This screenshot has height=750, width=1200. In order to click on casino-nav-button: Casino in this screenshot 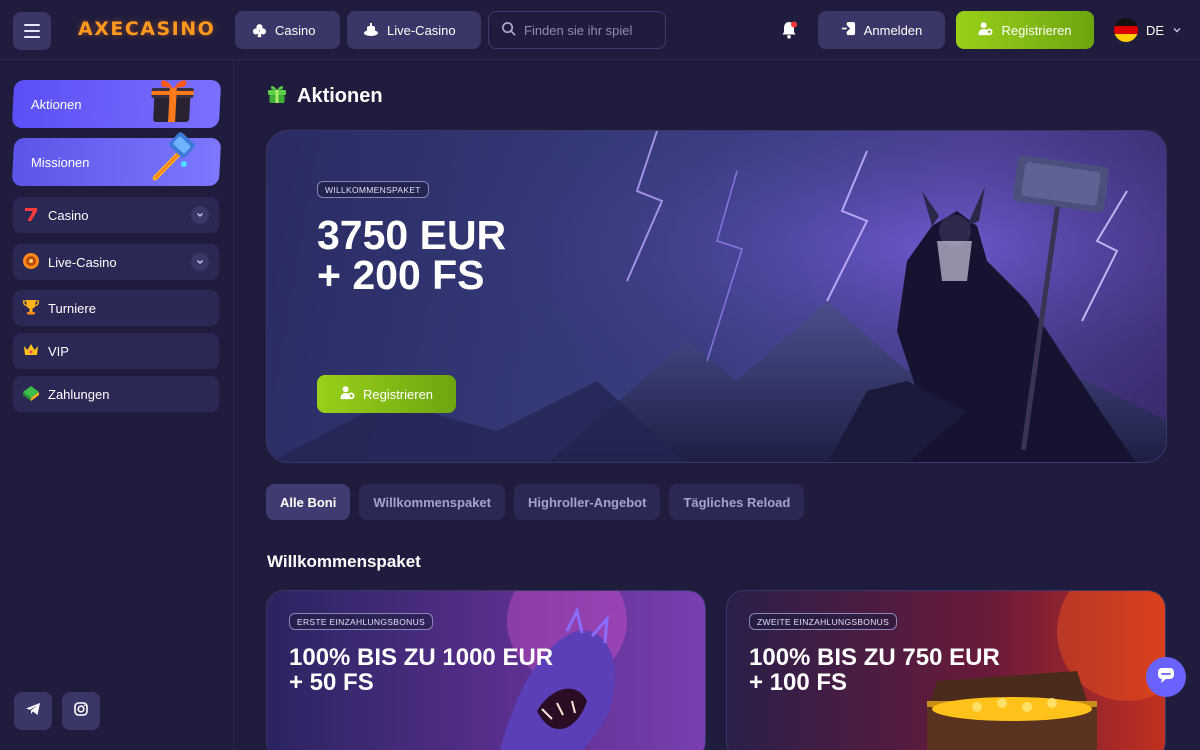, I will do `click(287, 30)`.